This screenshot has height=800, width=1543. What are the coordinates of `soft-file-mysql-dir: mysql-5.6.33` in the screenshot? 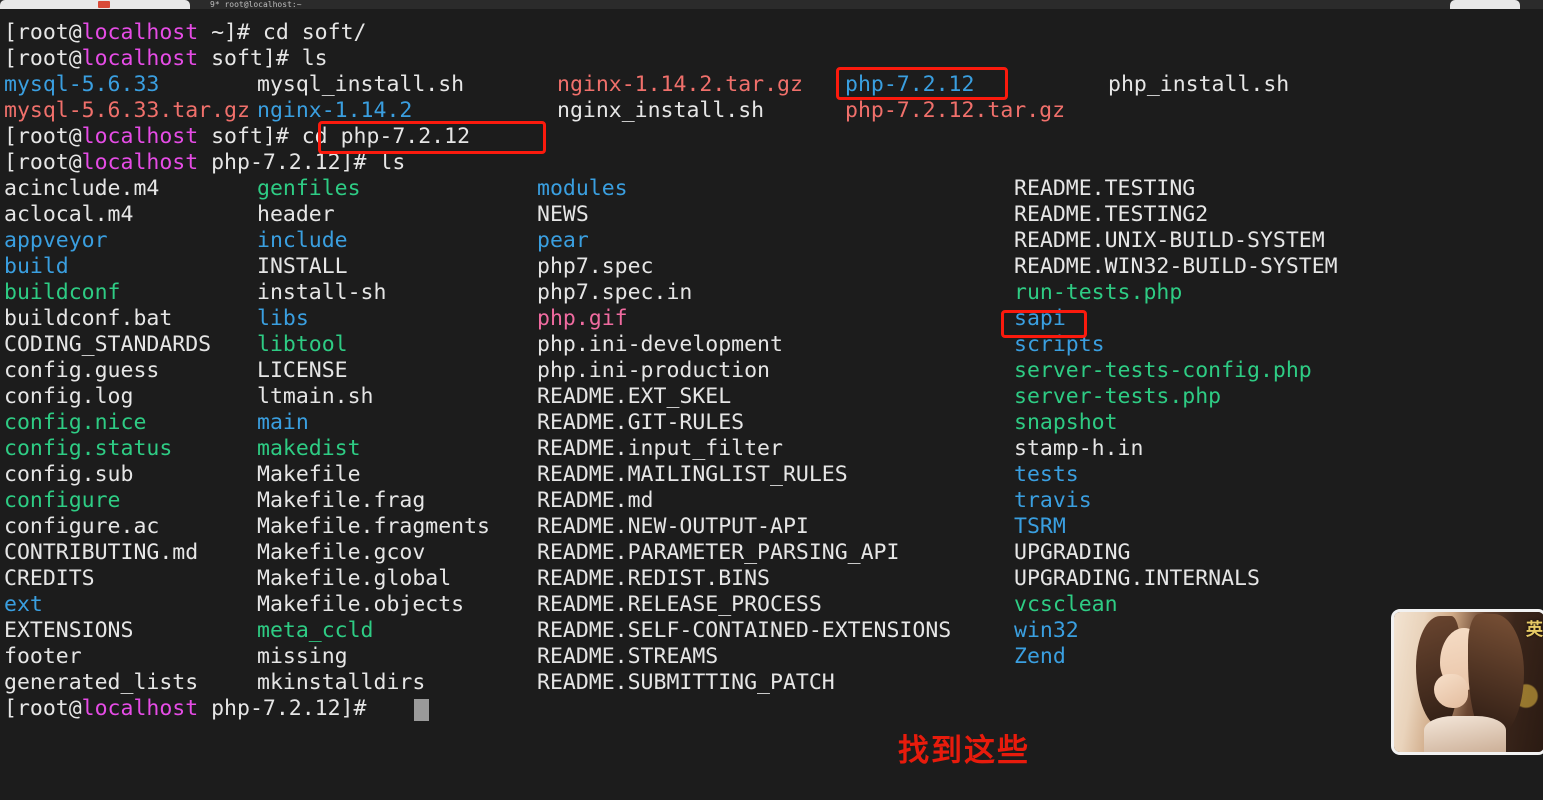 It's located at (81, 85).